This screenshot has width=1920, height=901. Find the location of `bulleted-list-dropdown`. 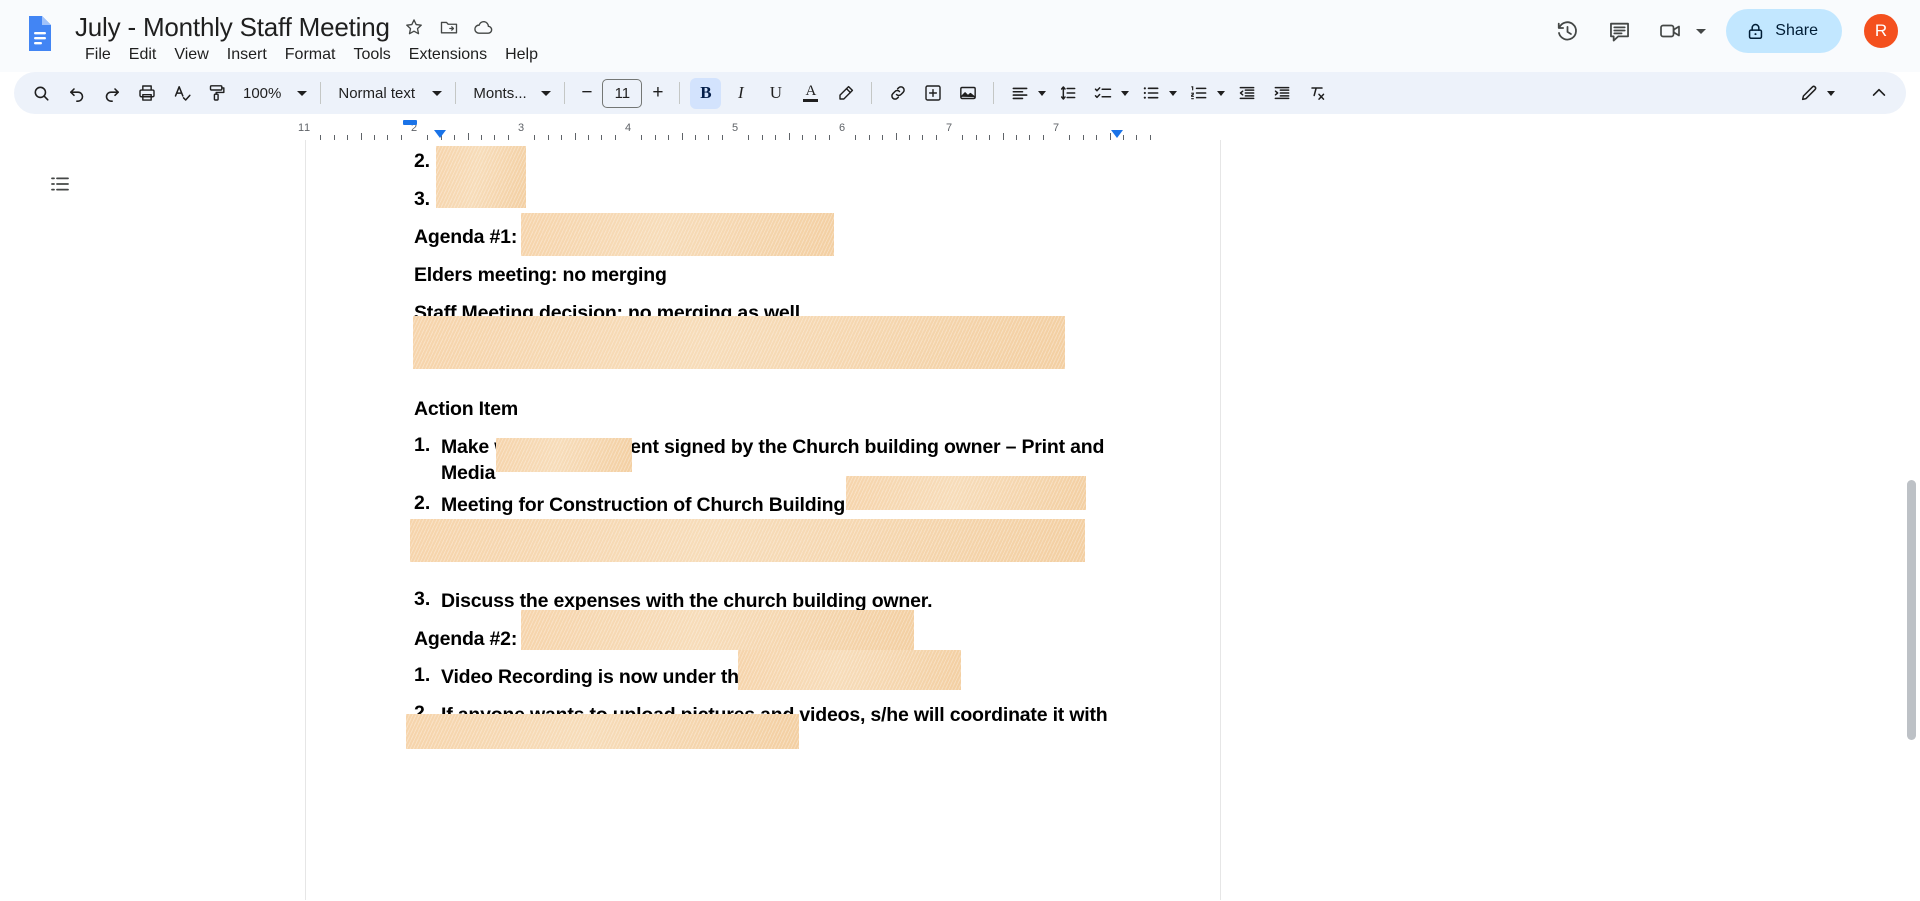

bulleted-list-dropdown is located at coordinates (1157, 93).